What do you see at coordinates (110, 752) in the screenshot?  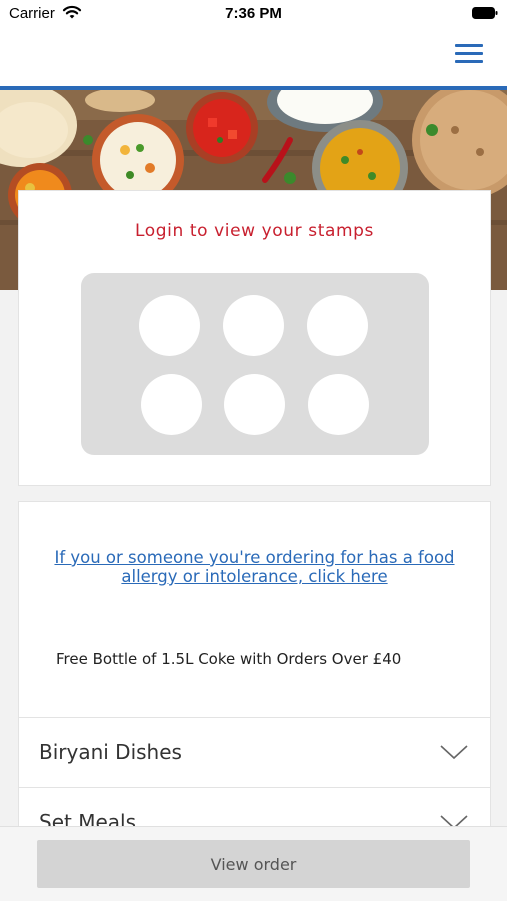 I see `menu-category-label: Biryani Dishes` at bounding box center [110, 752].